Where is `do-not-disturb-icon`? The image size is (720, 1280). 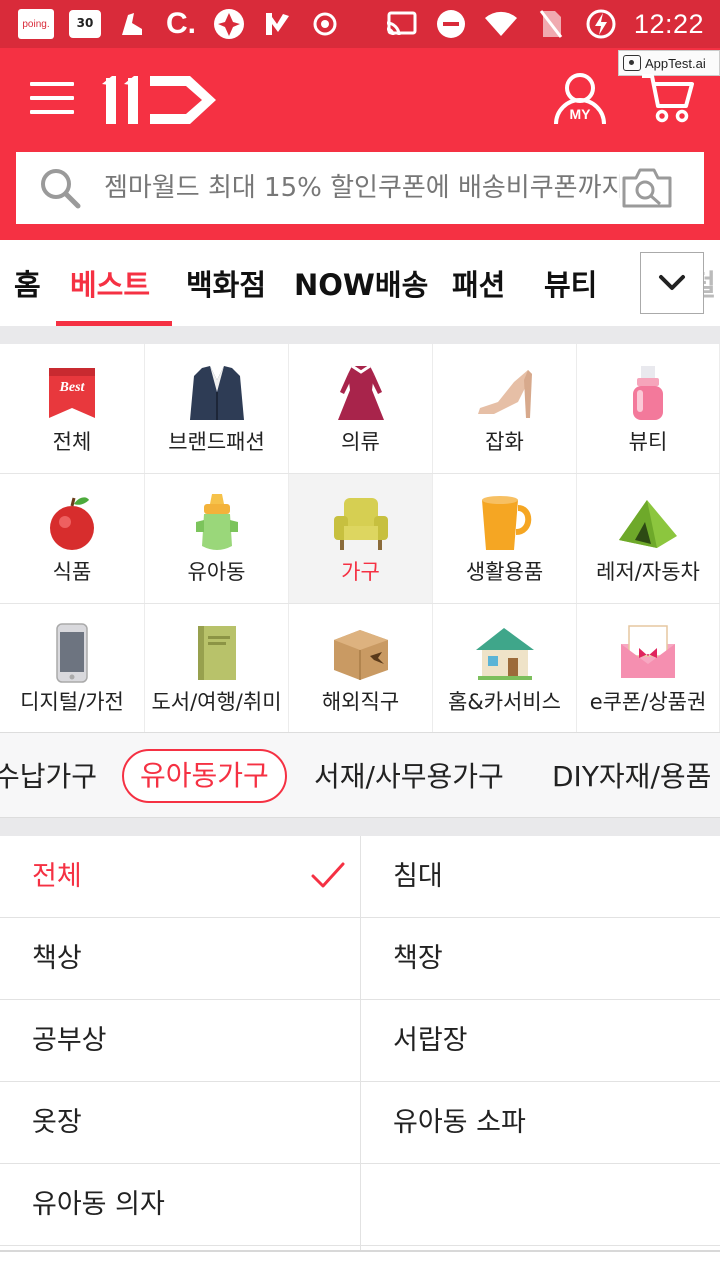 do-not-disturb-icon is located at coordinates (451, 24).